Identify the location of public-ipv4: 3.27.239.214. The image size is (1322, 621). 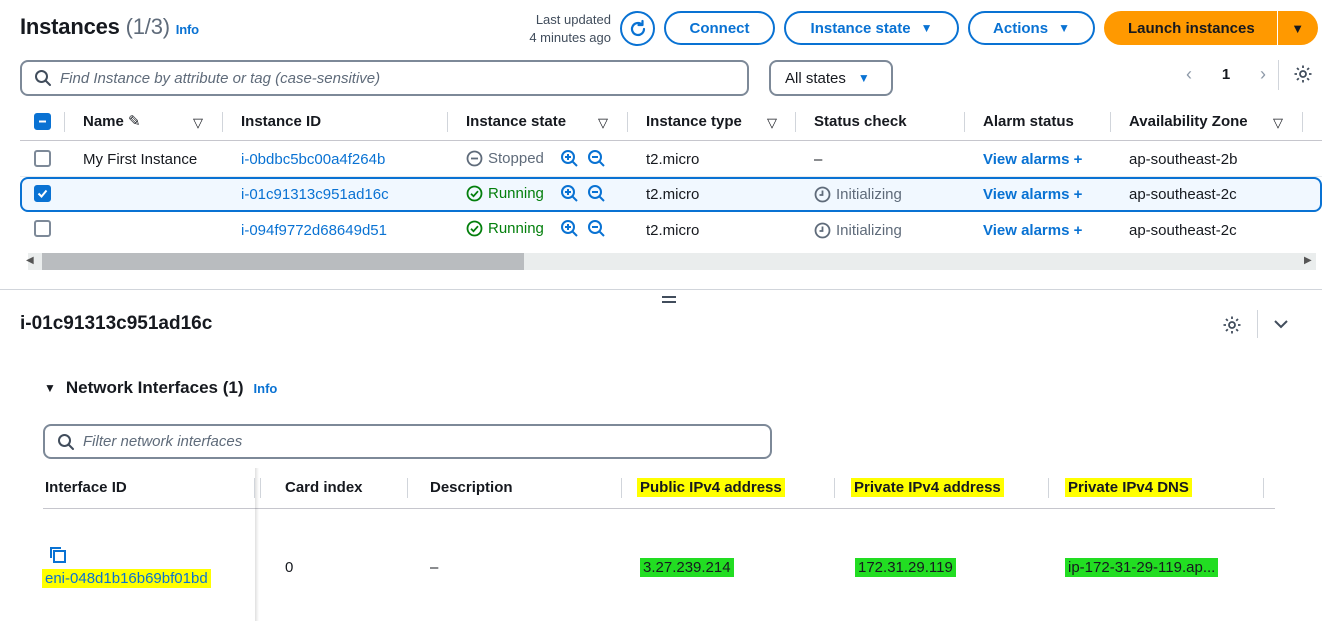
(687, 567).